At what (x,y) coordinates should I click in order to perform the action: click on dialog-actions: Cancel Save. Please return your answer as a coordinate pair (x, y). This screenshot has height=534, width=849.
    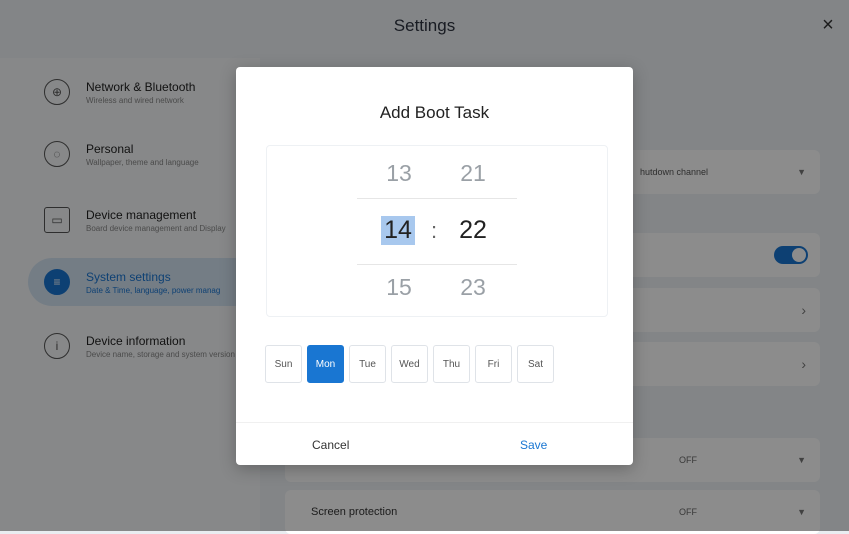
    Looking at the image, I should click on (434, 444).